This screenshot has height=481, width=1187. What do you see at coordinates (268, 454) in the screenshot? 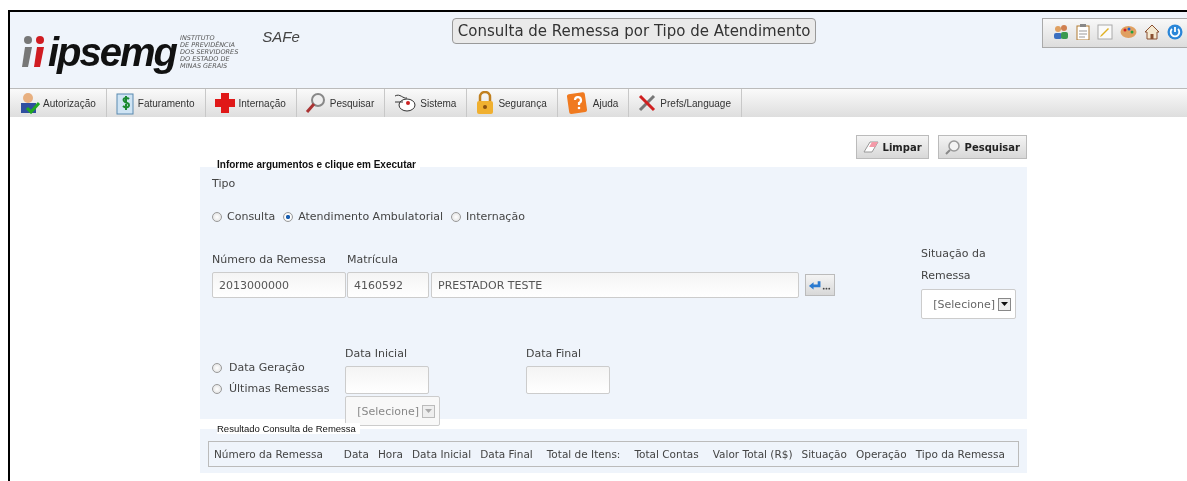
I see `column-header: Número da Remessa` at bounding box center [268, 454].